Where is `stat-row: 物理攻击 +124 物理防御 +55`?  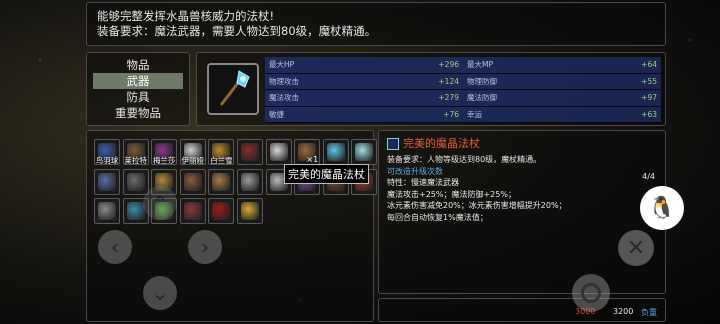 stat-row: 物理攻击 +124 物理防御 +55 is located at coordinates (463, 81).